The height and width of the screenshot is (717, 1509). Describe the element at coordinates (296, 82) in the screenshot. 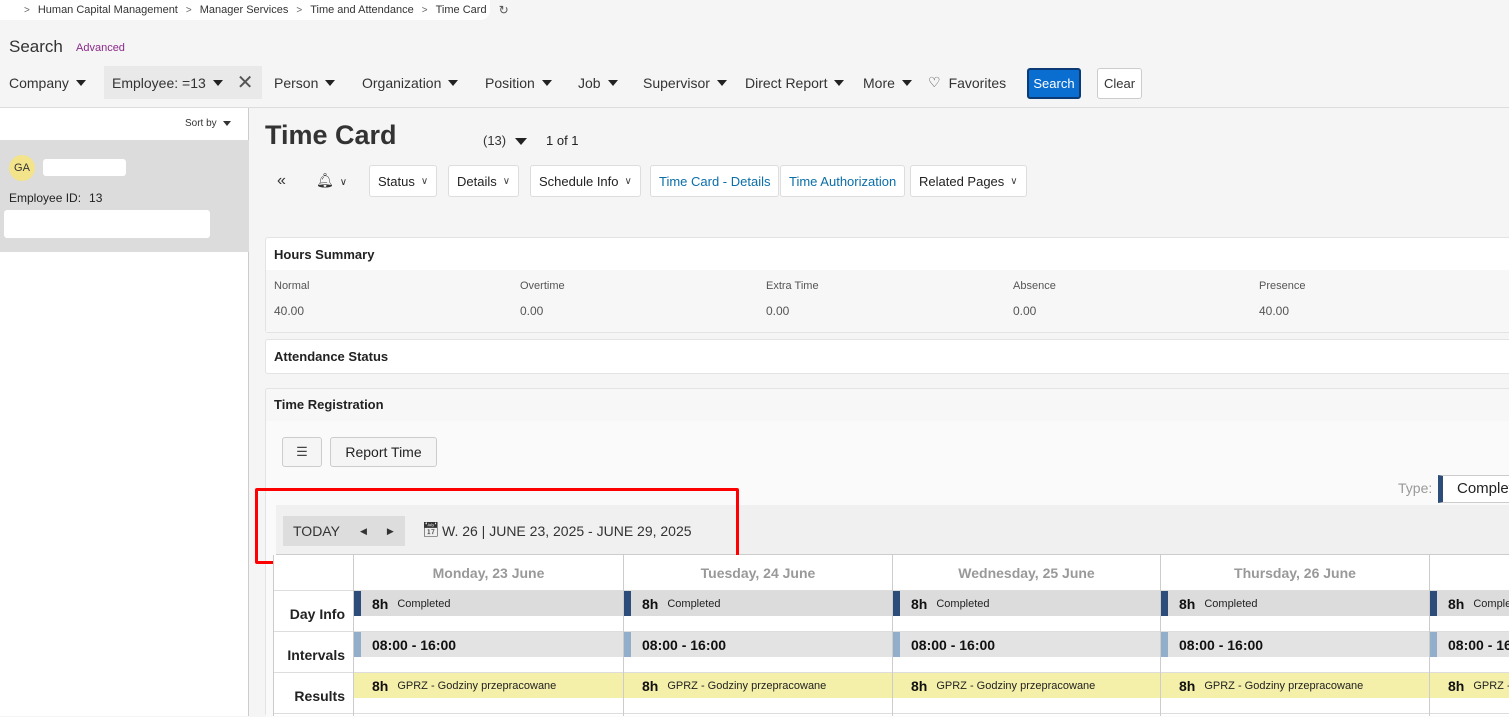

I see `filter-label: Person` at that location.